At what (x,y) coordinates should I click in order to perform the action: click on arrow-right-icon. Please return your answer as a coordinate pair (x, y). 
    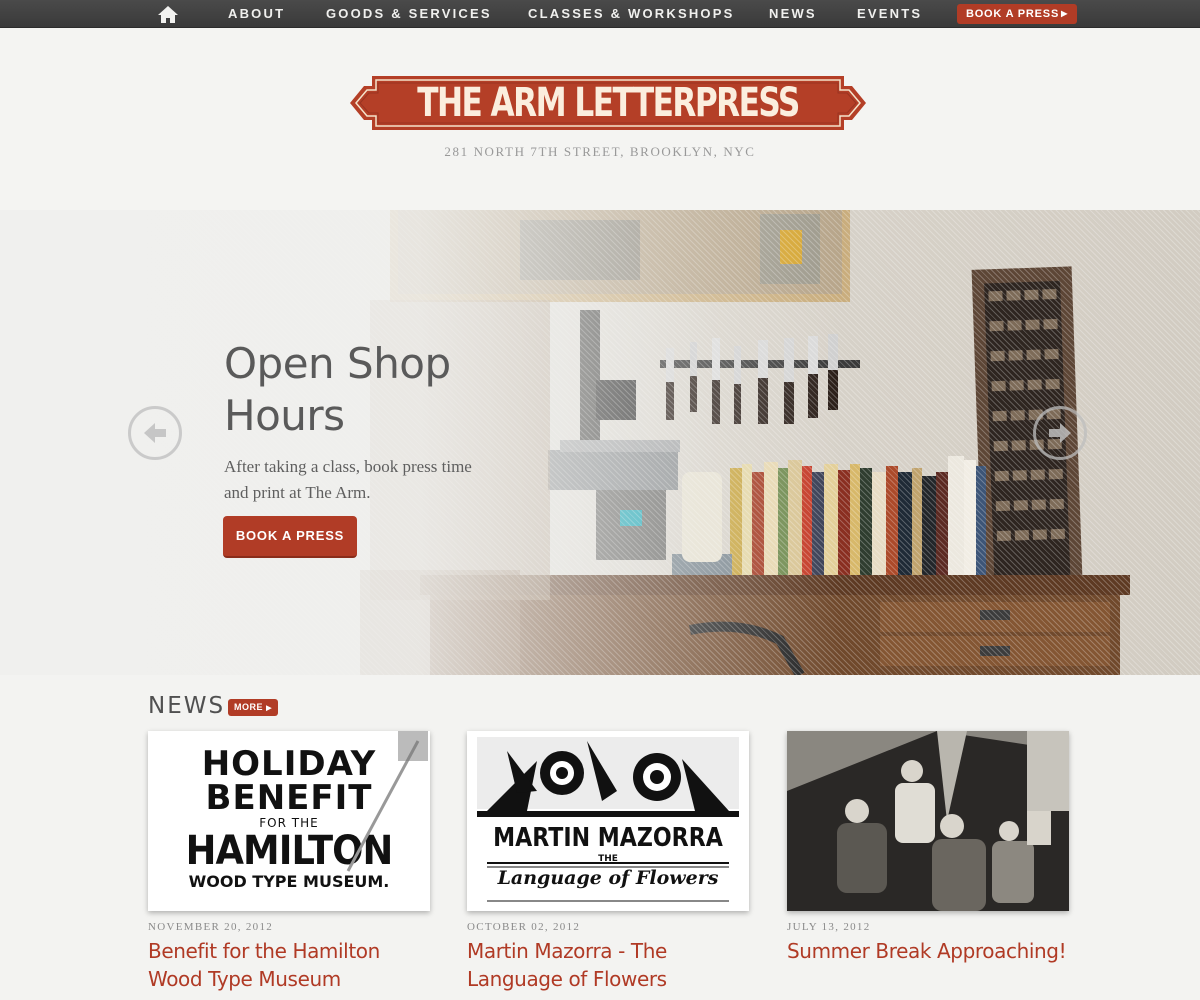
    Looking at the image, I should click on (1060, 433).